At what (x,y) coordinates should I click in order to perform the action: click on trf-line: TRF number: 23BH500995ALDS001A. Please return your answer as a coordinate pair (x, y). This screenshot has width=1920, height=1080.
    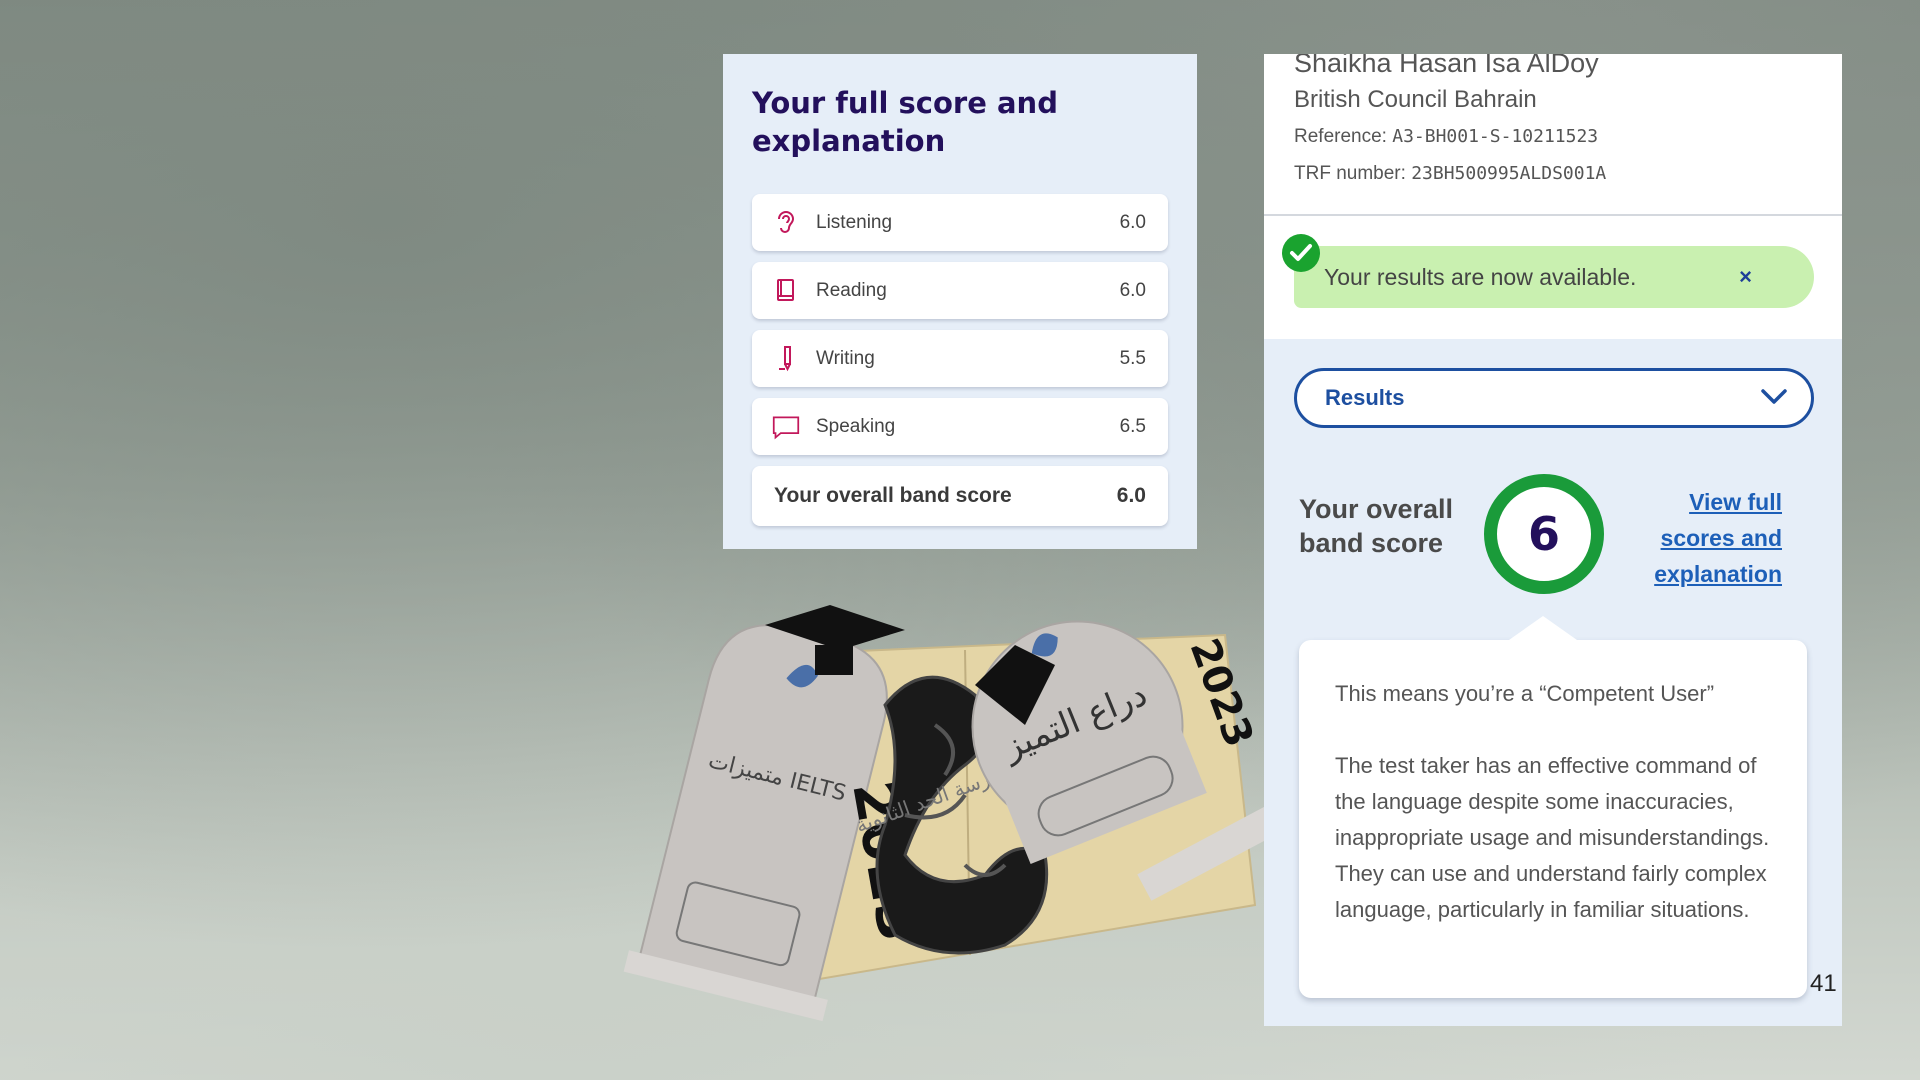
    Looking at the image, I should click on (1450, 174).